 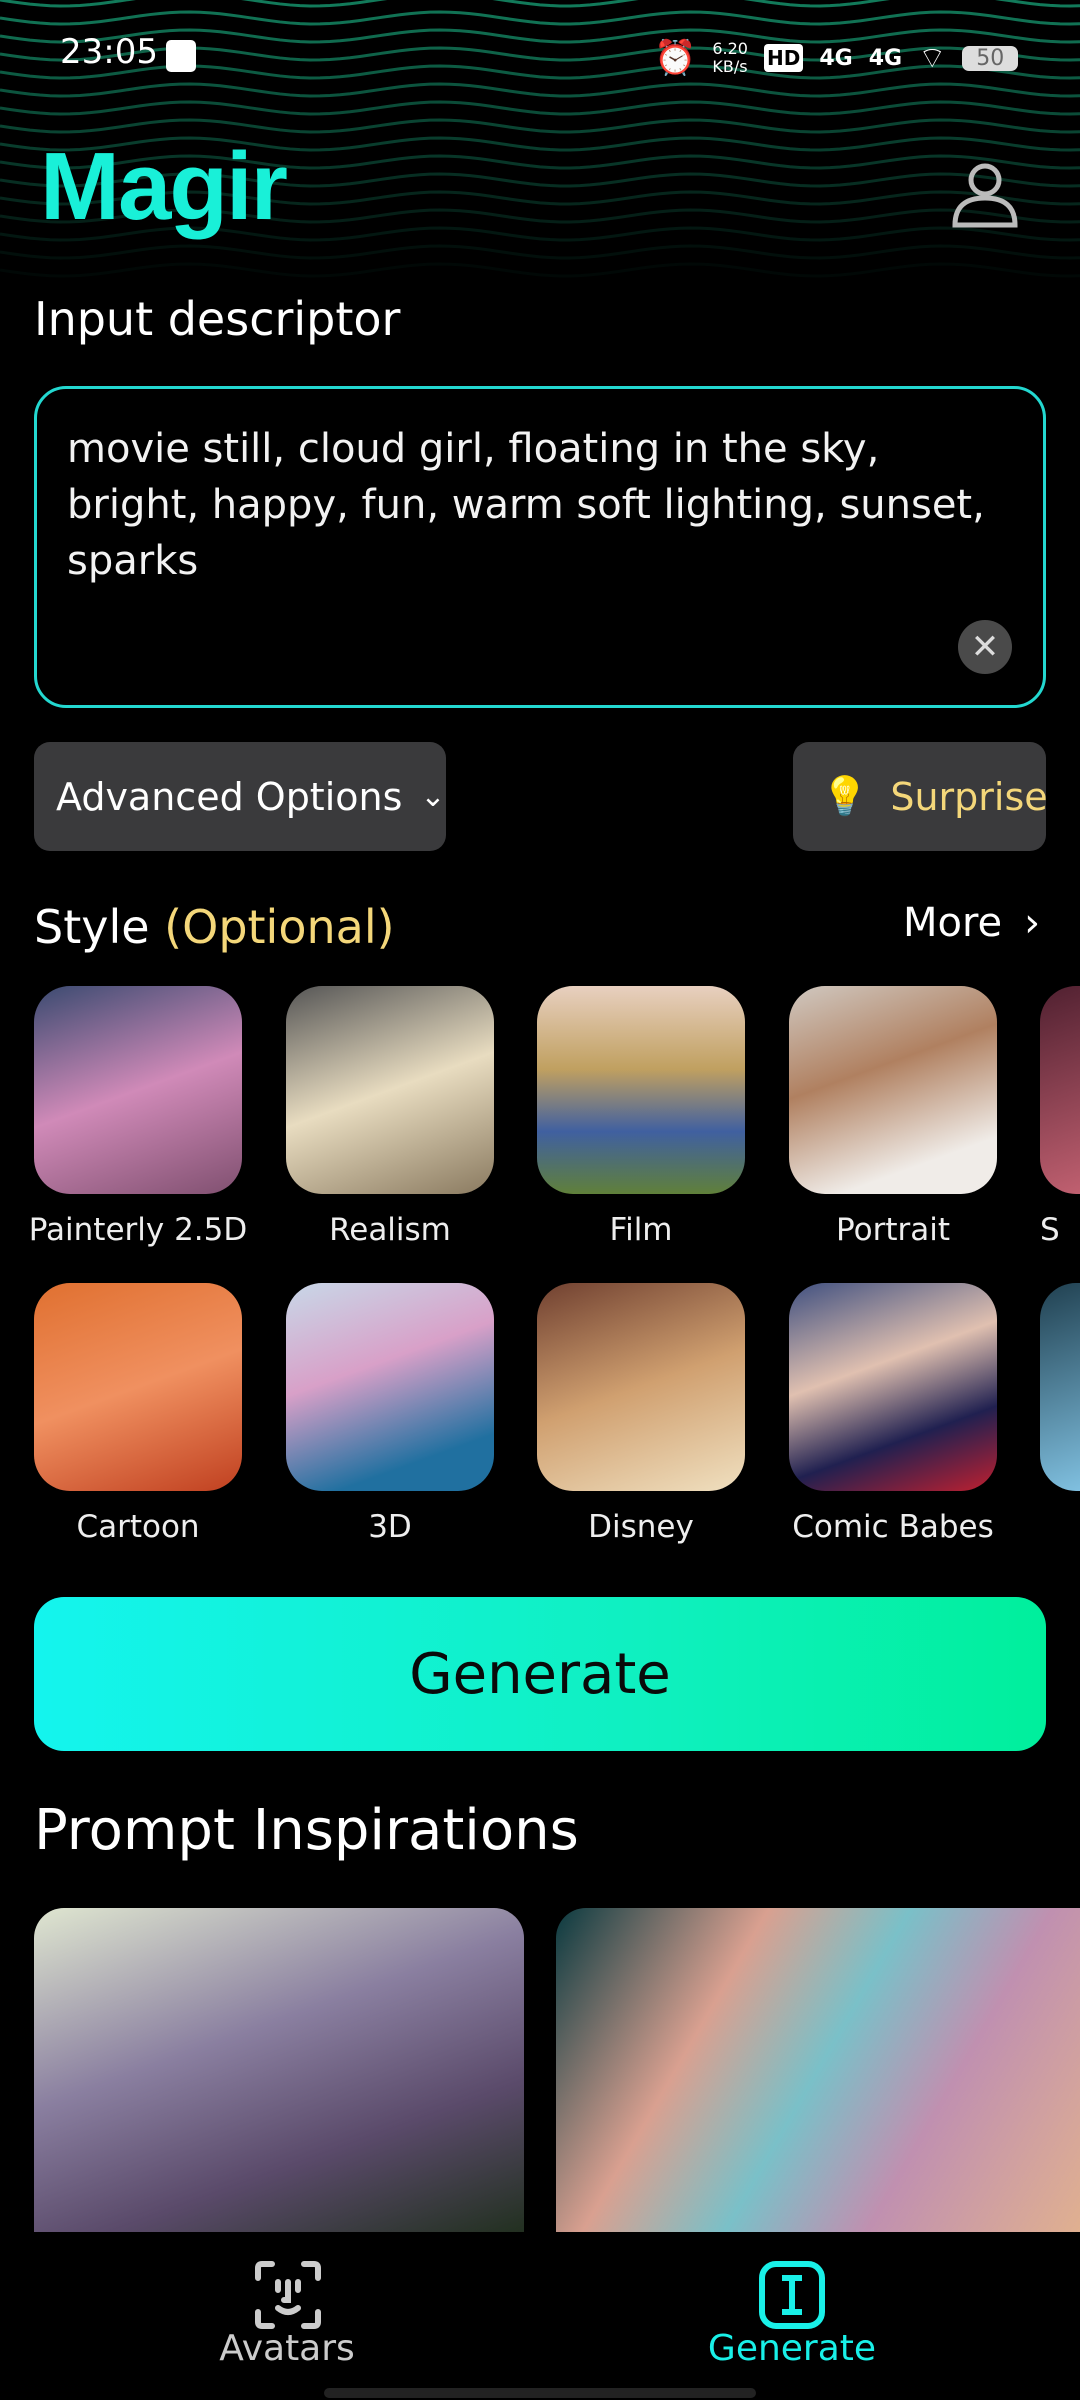 I want to click on status-icons: ⏰ 6.20 KB/s HD 4G 4G ⌔ 50, so click(x=836, y=58).